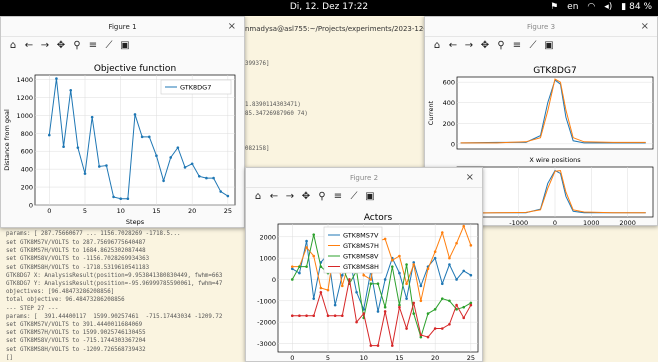 The width and height of the screenshot is (658, 362). I want to click on y-tick-label: -2000, so click(266, 323).